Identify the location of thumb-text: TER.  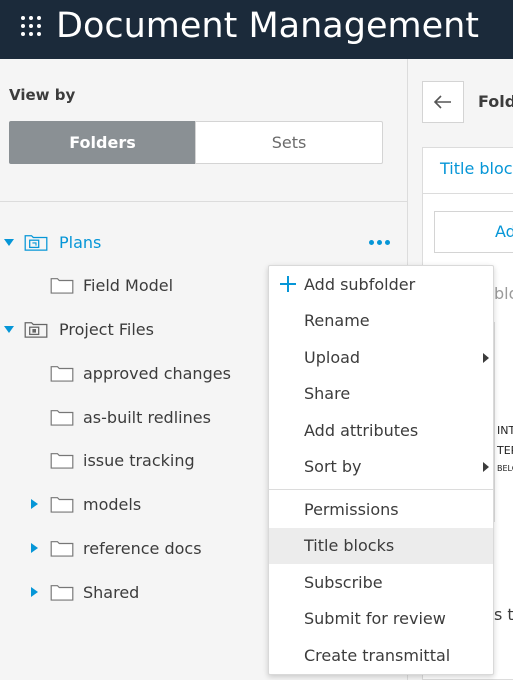
(505, 450).